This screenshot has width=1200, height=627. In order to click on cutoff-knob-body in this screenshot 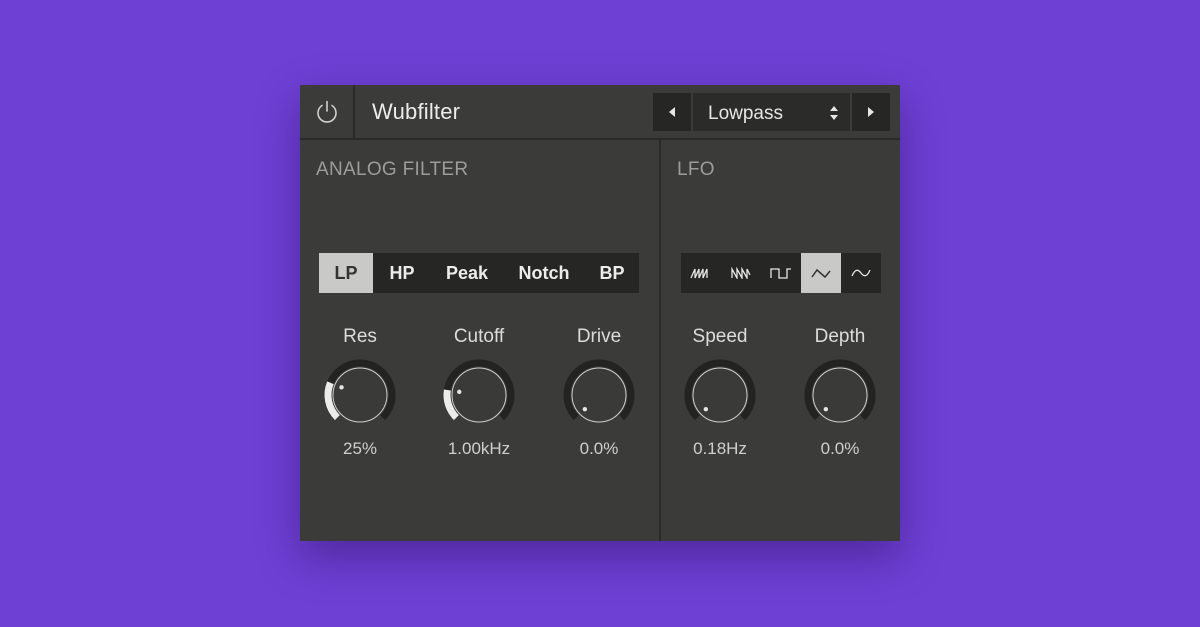, I will do `click(479, 395)`.